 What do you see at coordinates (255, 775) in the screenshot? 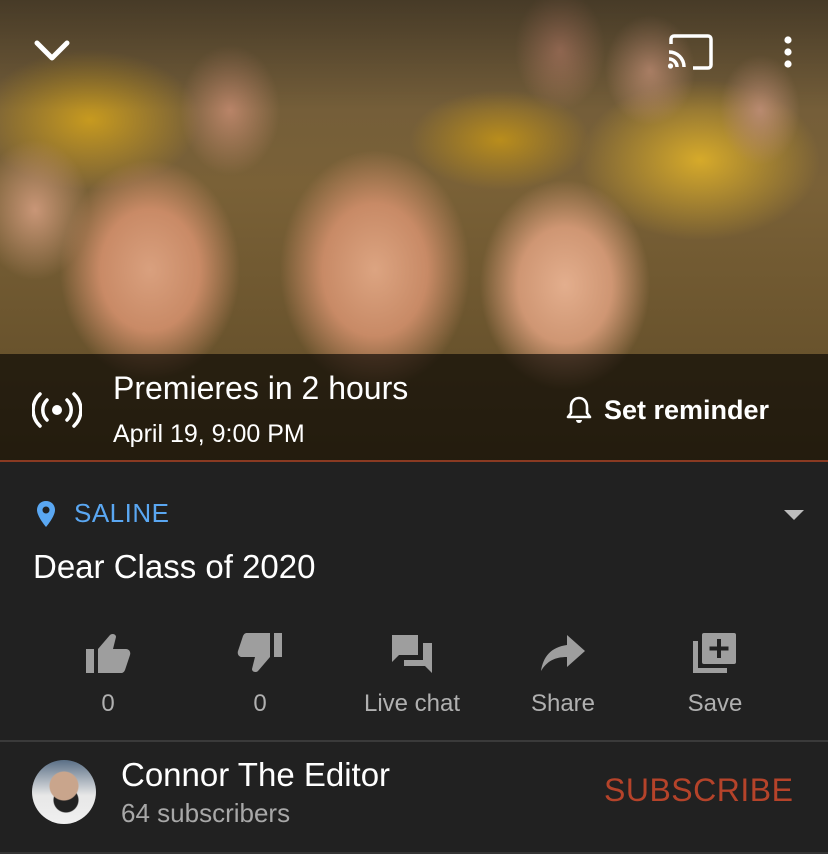
I see `channel-name: Connor The Editor` at bounding box center [255, 775].